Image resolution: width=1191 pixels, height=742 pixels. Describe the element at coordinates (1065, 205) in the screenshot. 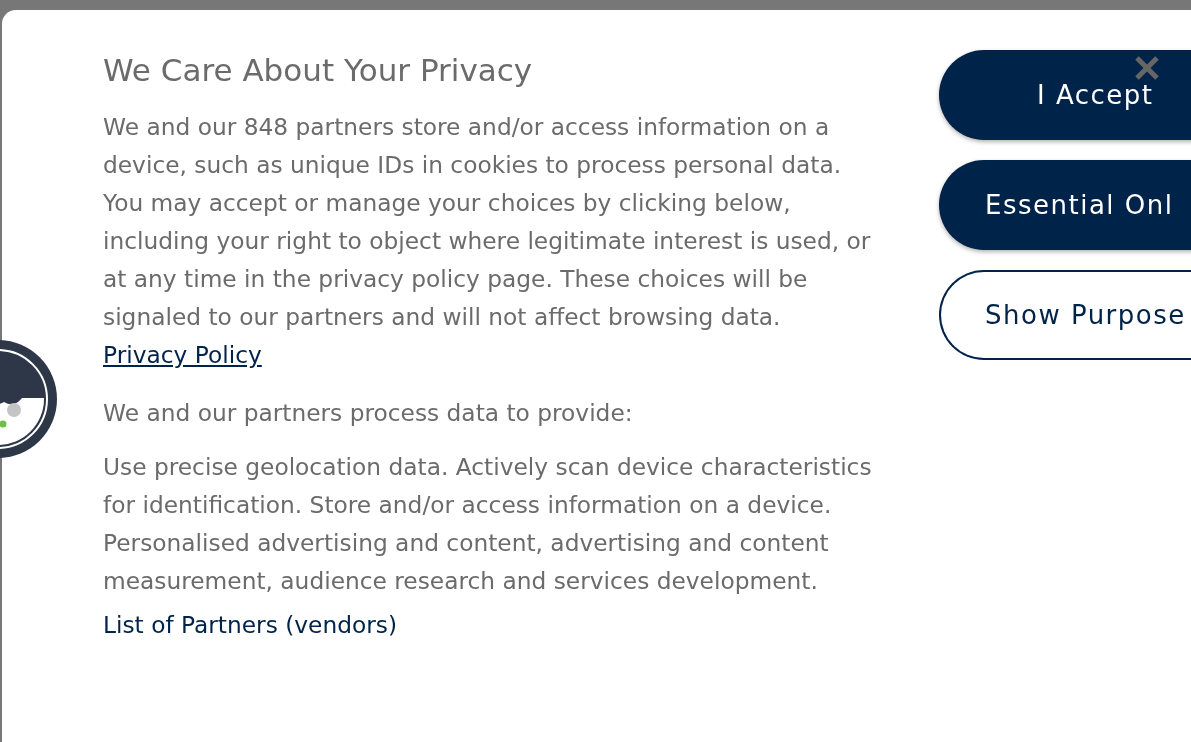

I see `primary-button: Essential Onl` at that location.